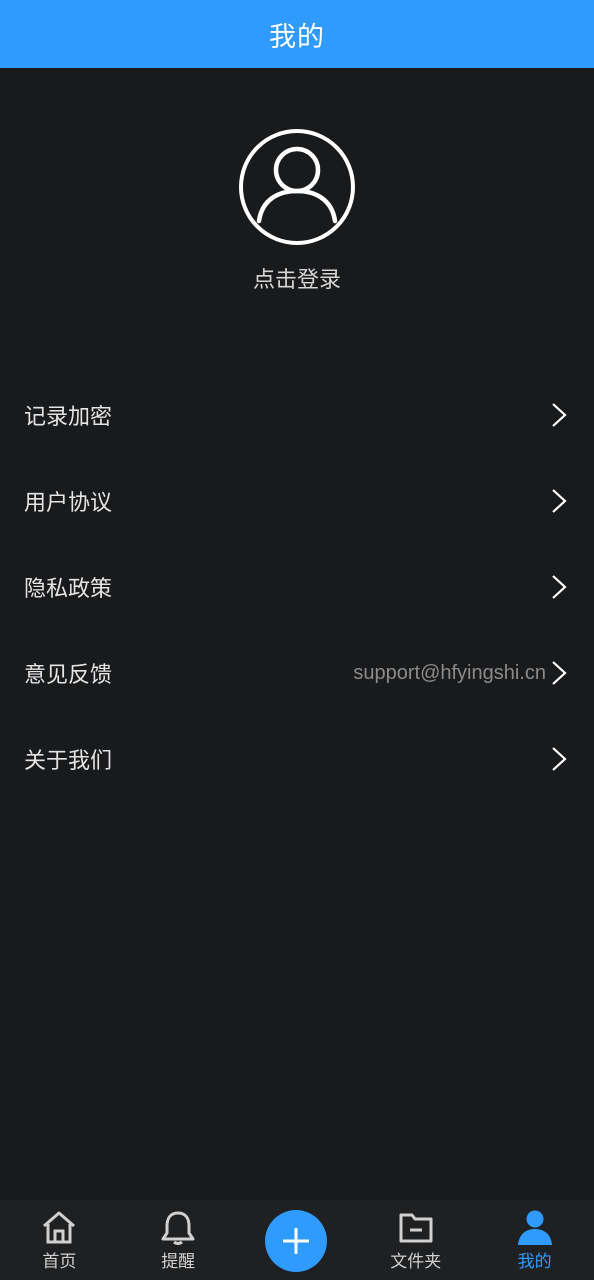 The height and width of the screenshot is (1280, 594). What do you see at coordinates (59, 1227) in the screenshot?
I see `home-icon` at bounding box center [59, 1227].